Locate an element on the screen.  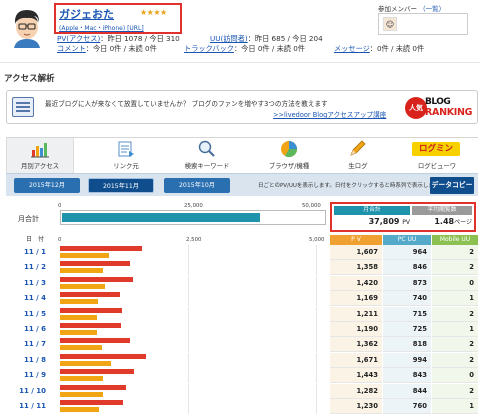
monthly-avg-header: 平均閲覧数 is located at coordinates (442, 210).